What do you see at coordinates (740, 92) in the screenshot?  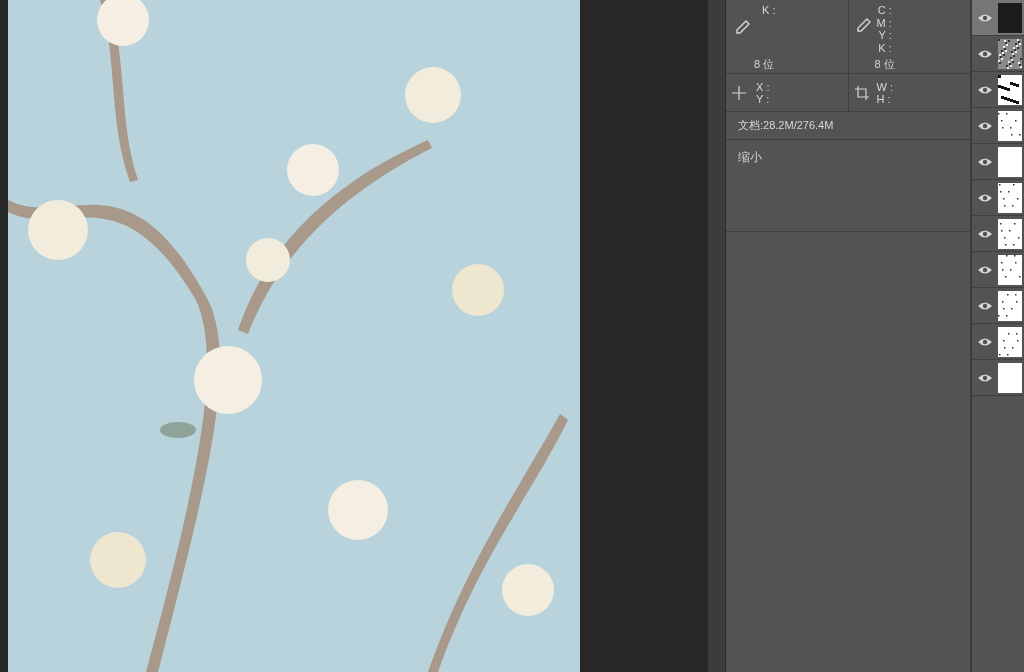 I see `crosshair-icon` at bounding box center [740, 92].